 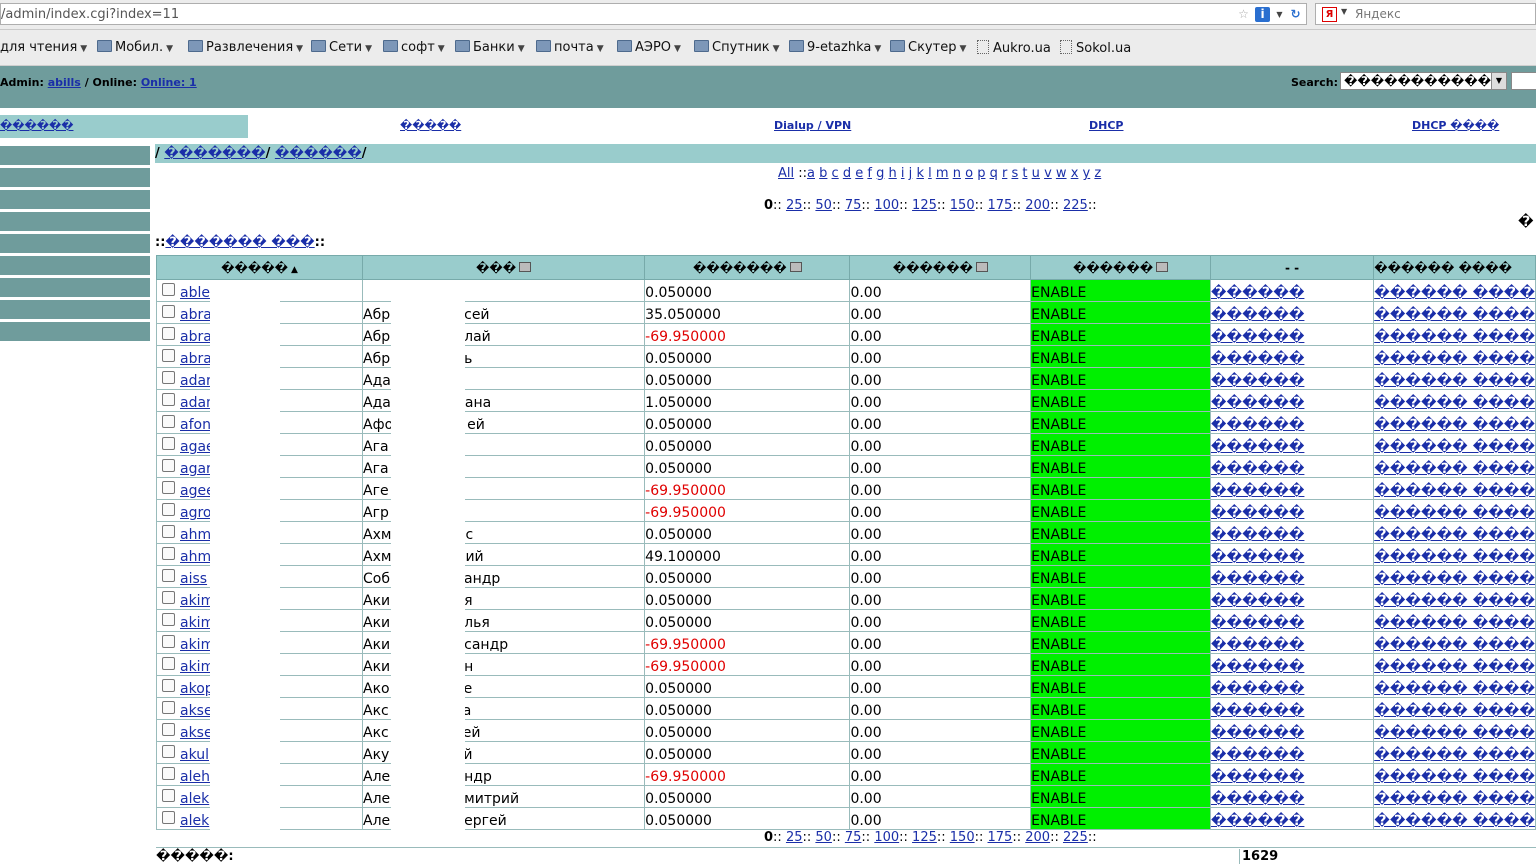 What do you see at coordinates (36, 125) in the screenshot?
I see `menu-item-active: ������` at bounding box center [36, 125].